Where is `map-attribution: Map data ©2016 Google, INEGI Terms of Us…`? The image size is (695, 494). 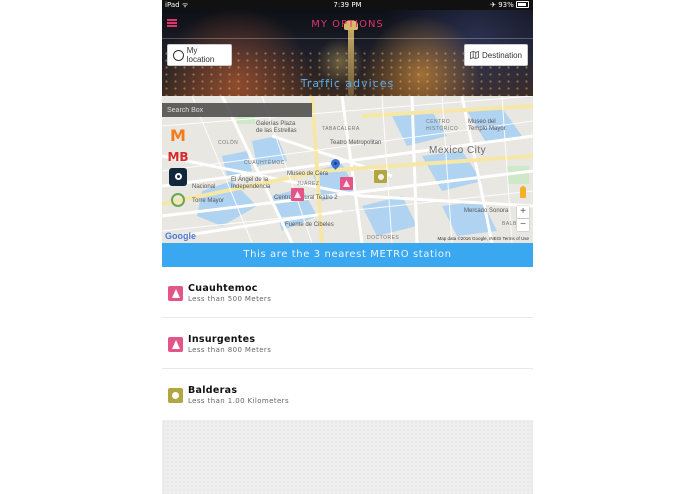 map-attribution: Map data ©2016 Google, INEGI Terms of Us… is located at coordinates (483, 238).